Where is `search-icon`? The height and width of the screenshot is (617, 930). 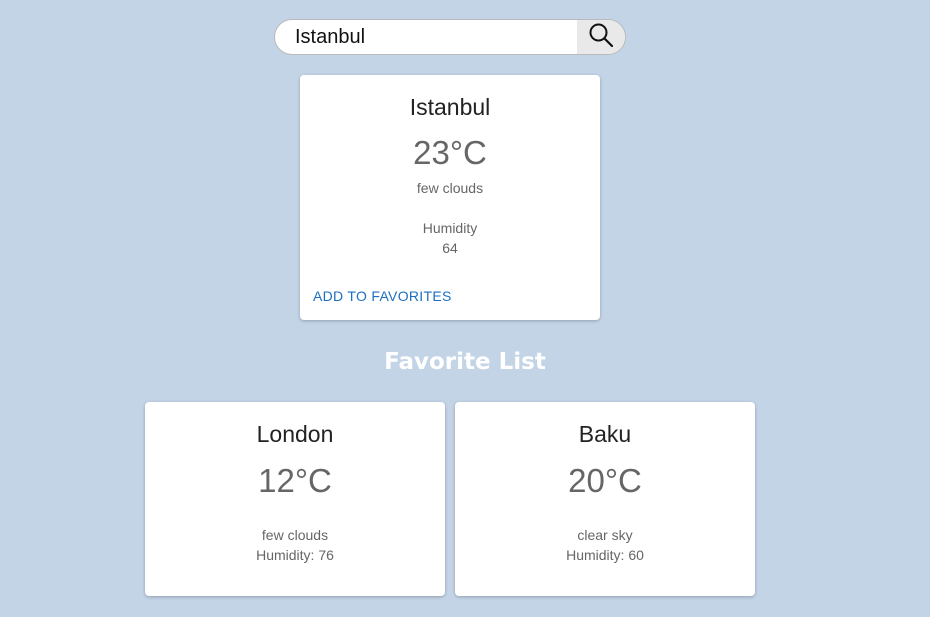 search-icon is located at coordinates (601, 37).